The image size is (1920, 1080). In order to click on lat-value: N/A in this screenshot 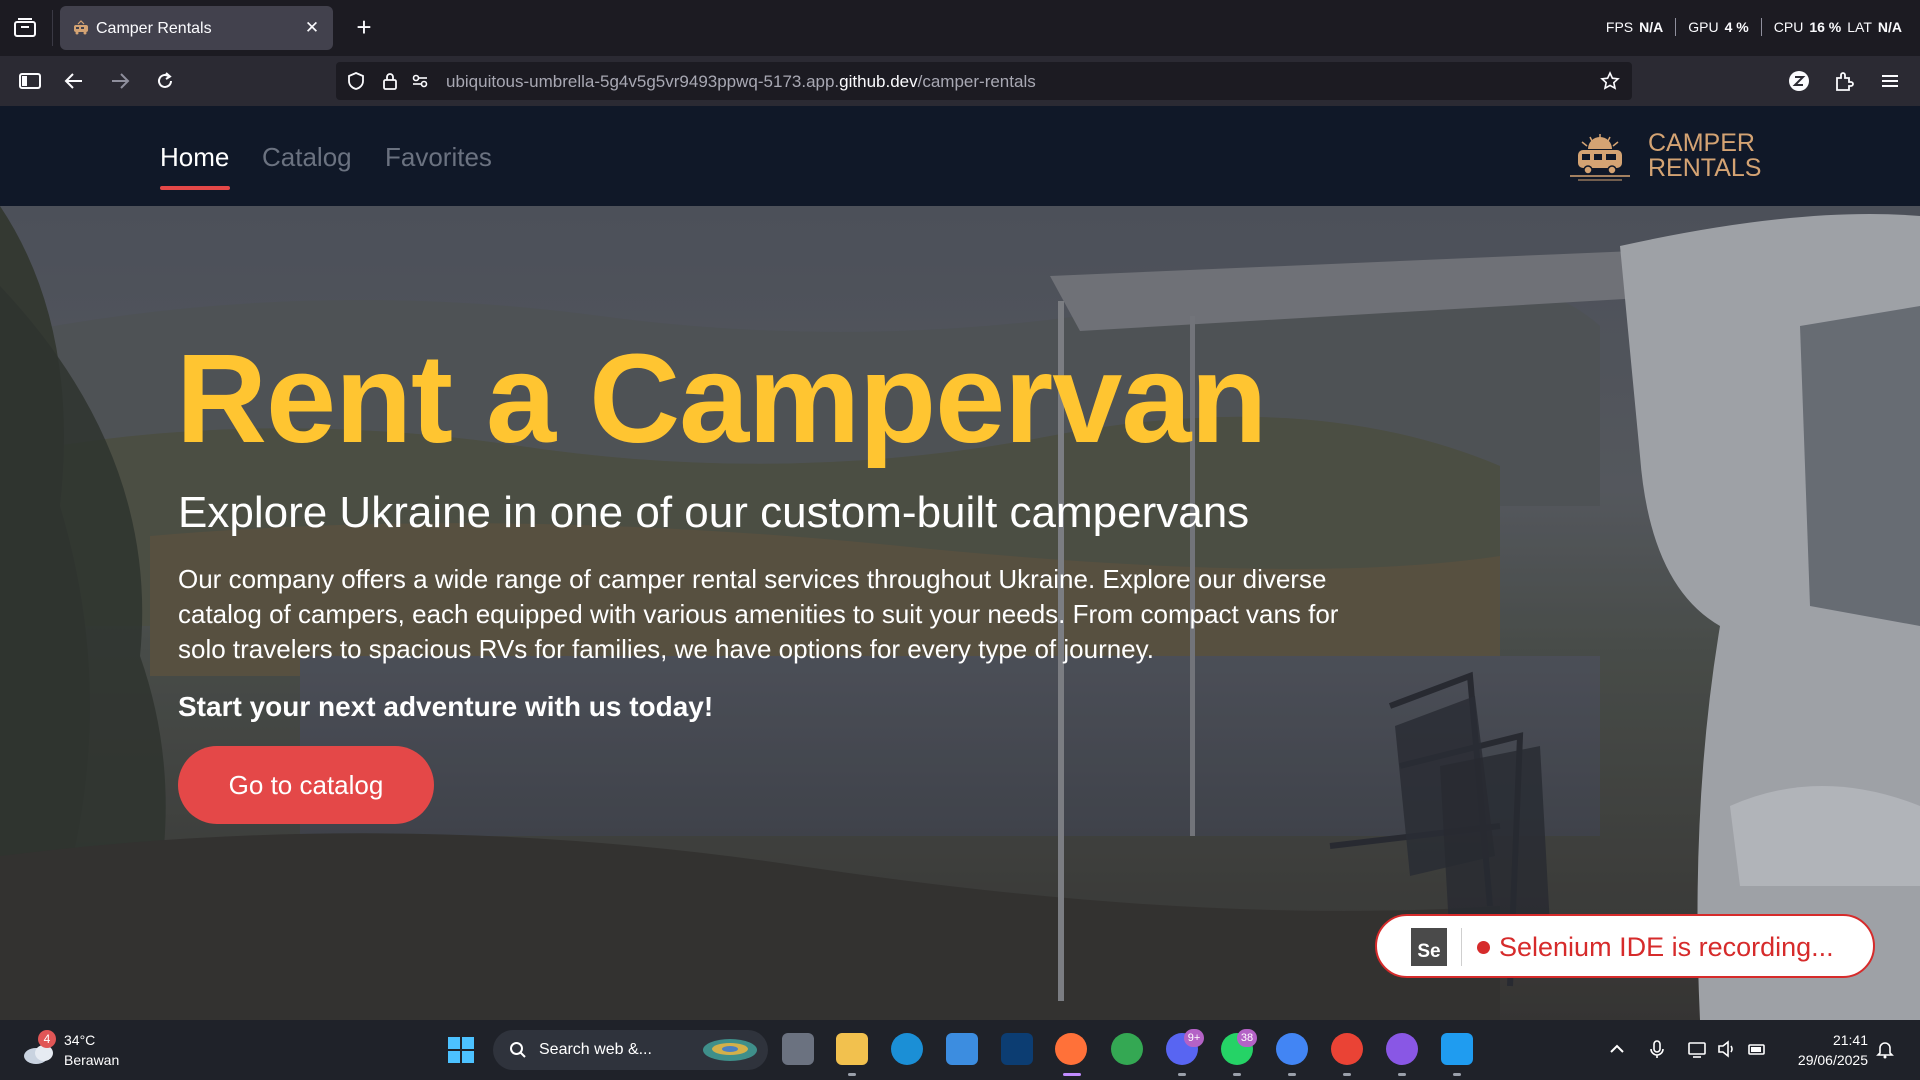, I will do `click(1889, 27)`.